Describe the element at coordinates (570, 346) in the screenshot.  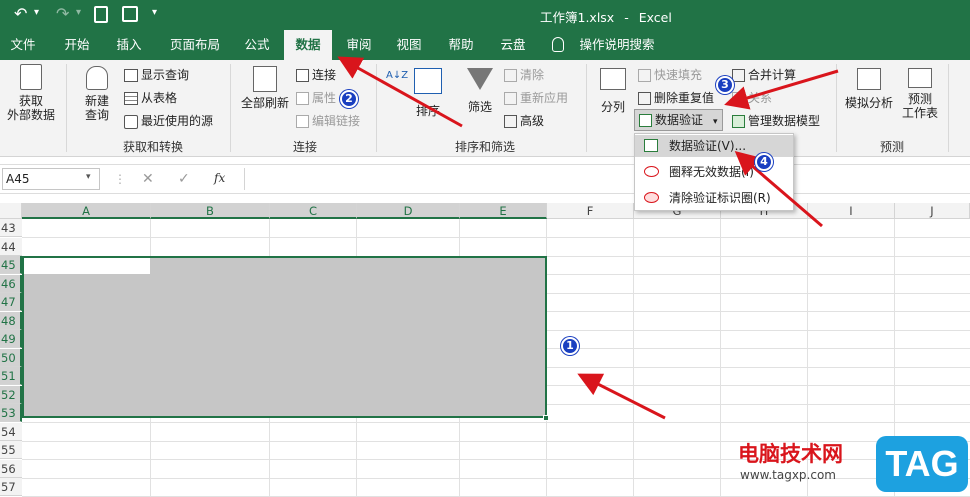
I see `step-marker-1: 1` at that location.